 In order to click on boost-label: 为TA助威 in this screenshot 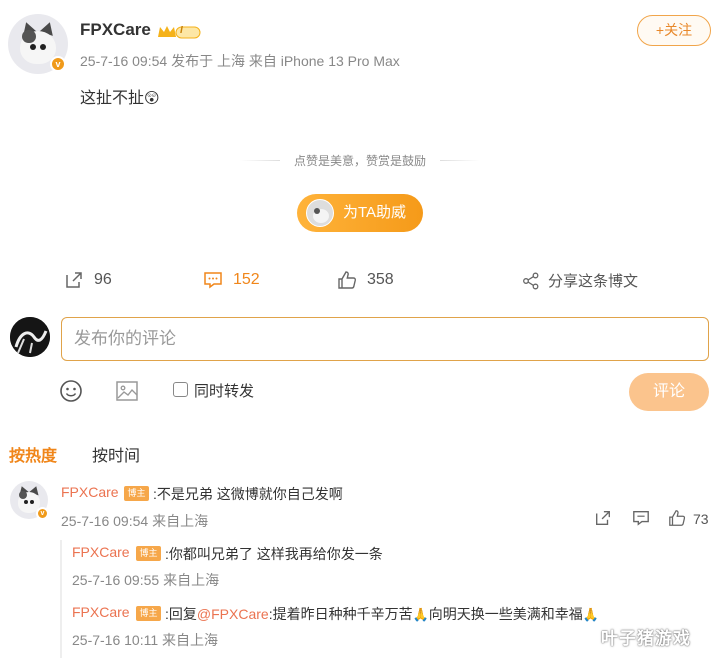, I will do `click(375, 212)`.